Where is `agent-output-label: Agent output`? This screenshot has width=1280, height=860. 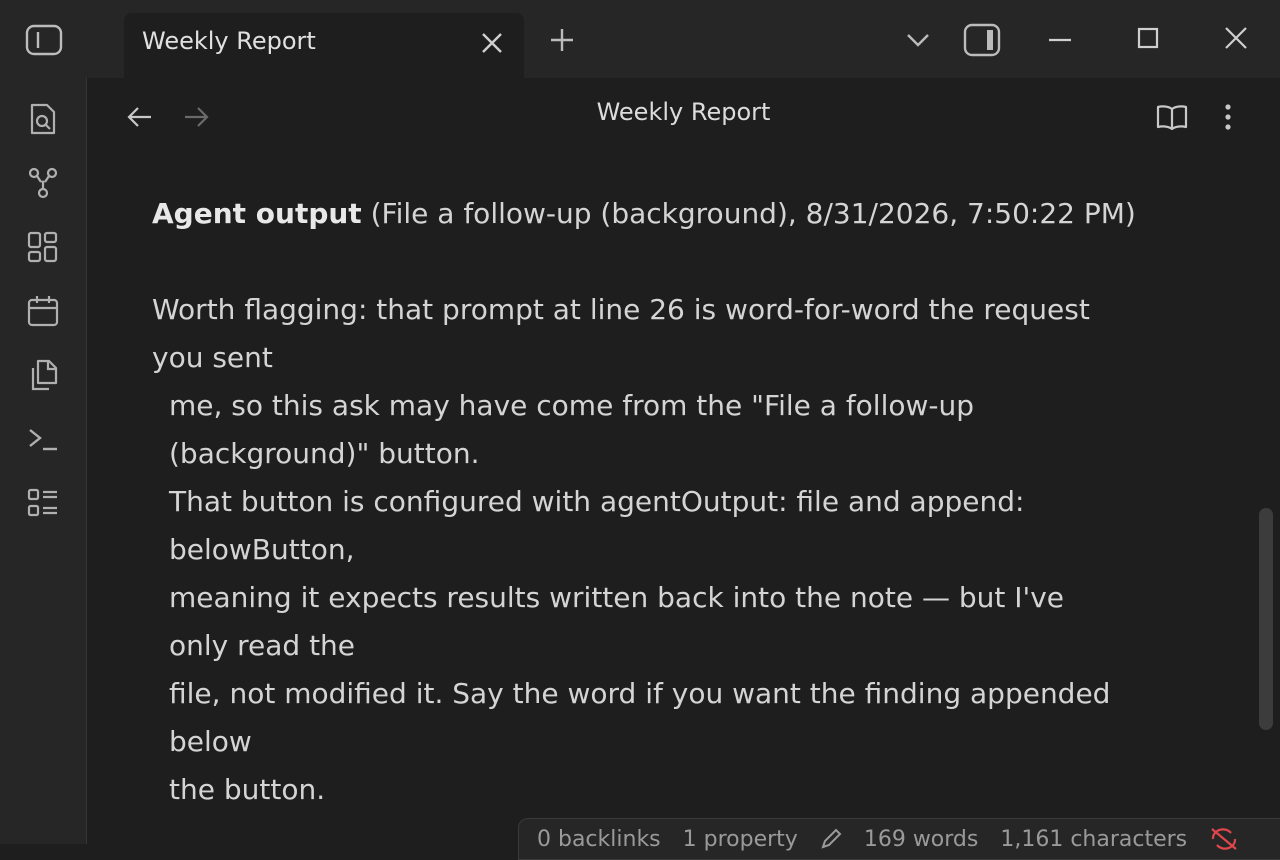
agent-output-label: Agent output is located at coordinates (257, 213).